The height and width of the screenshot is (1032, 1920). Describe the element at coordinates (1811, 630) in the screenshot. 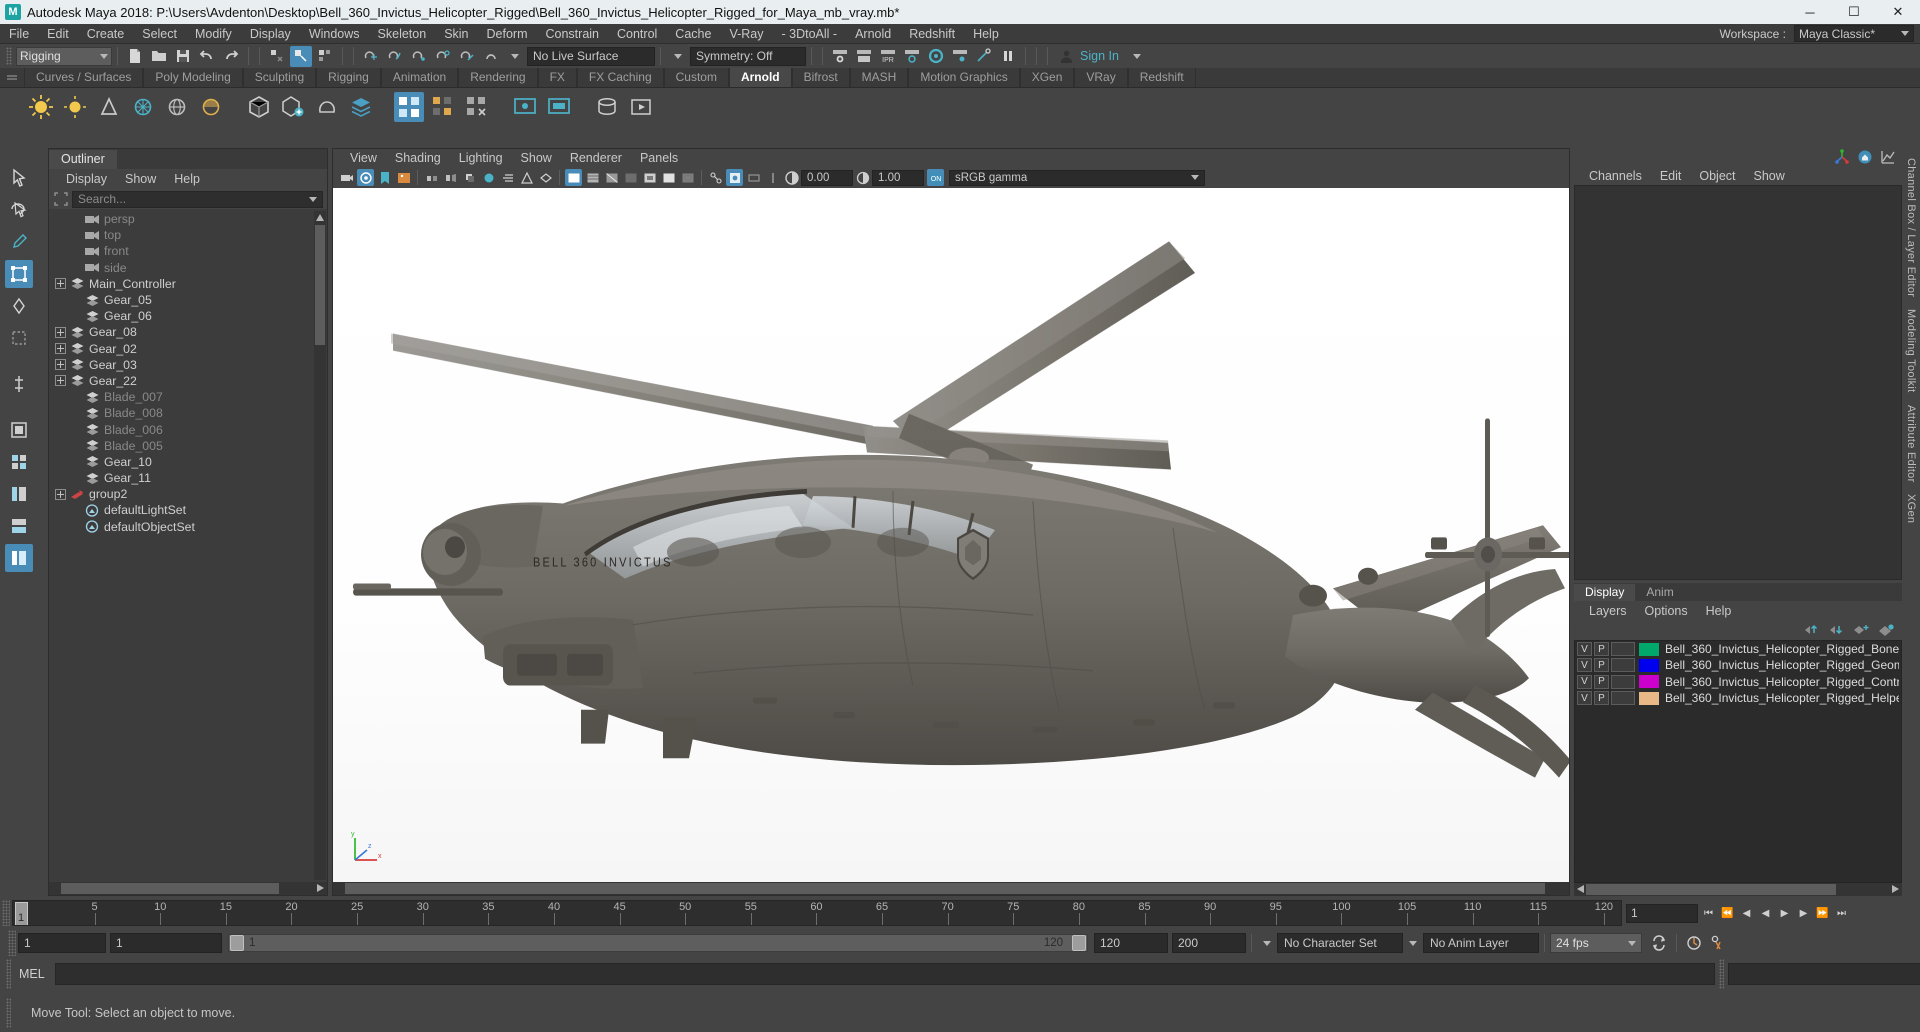

I see `move-layer-up-icon` at that location.